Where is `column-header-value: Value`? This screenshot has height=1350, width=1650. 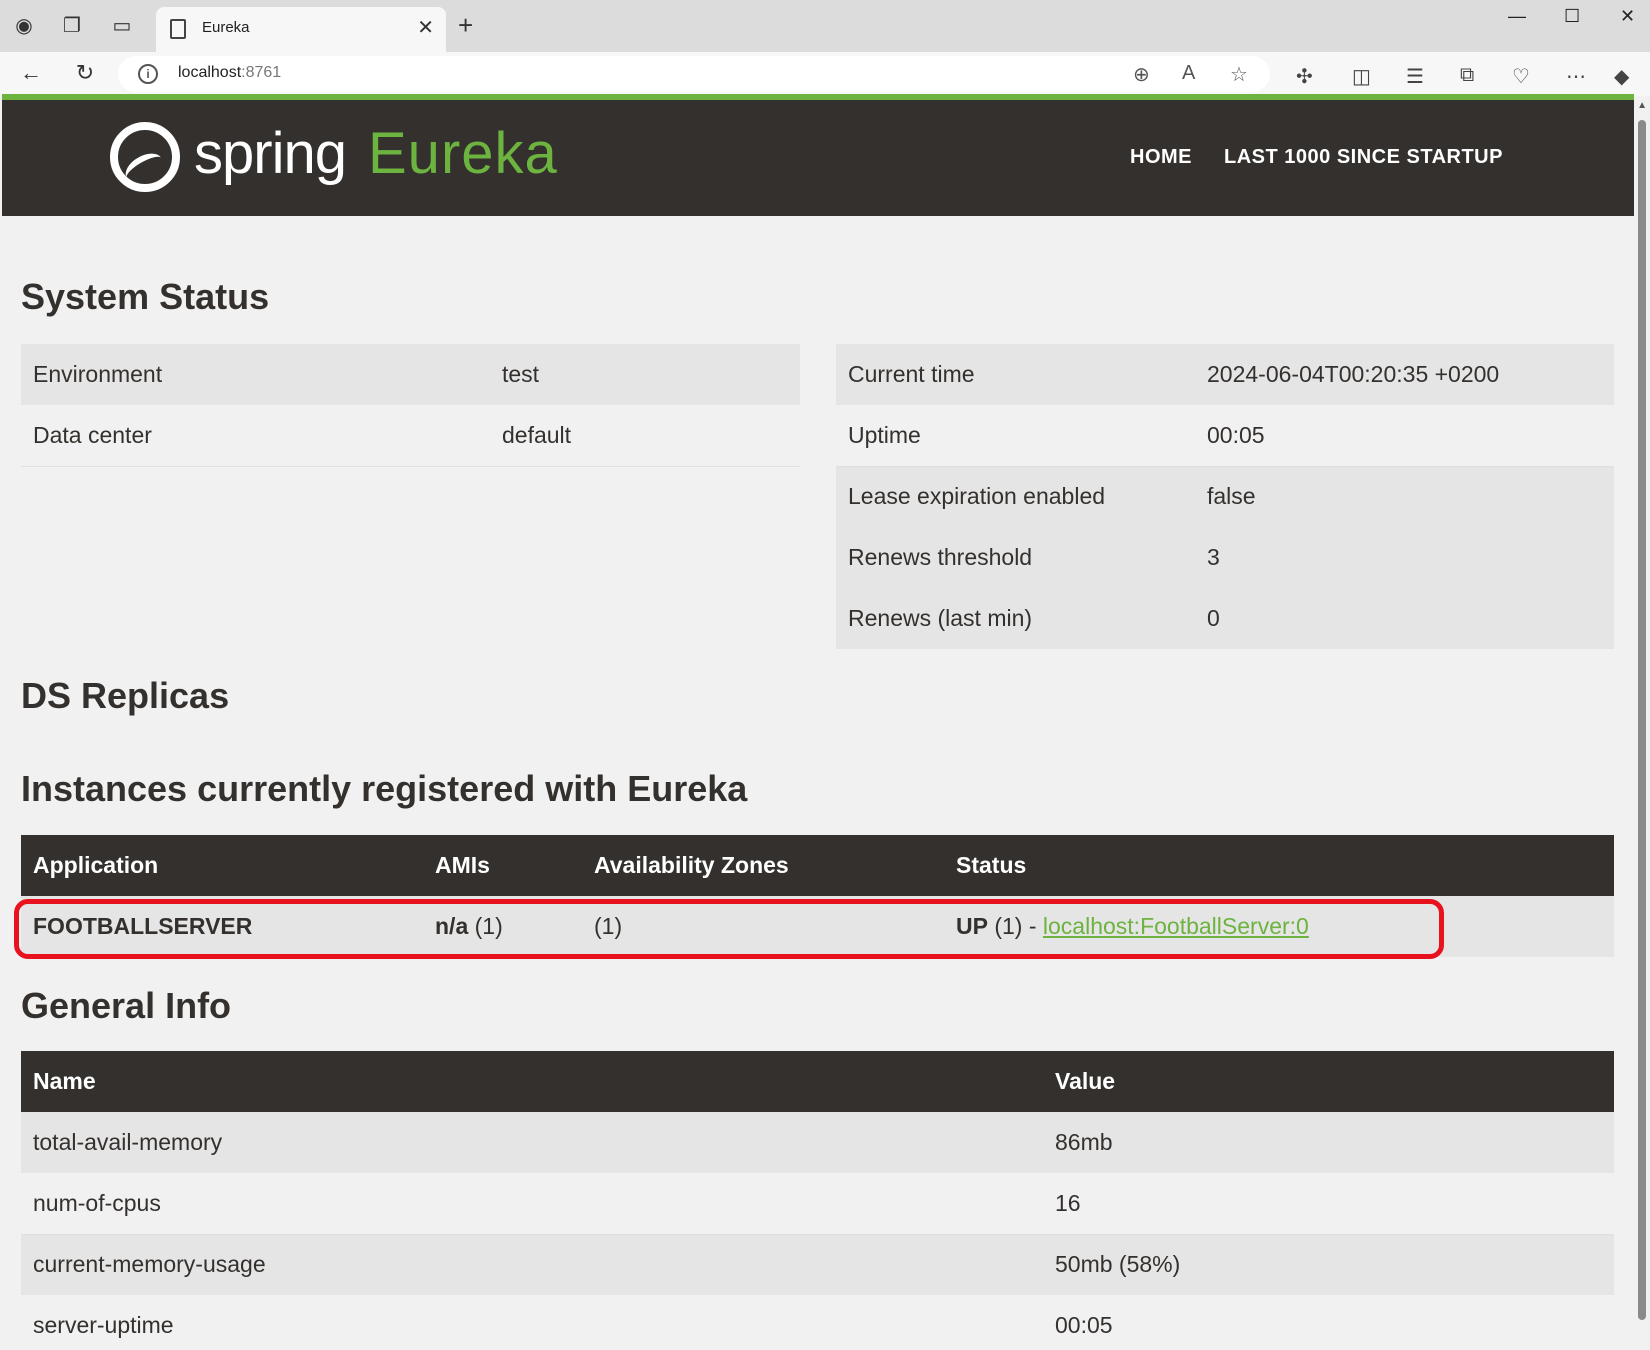
column-header-value: Value is located at coordinates (1328, 1081).